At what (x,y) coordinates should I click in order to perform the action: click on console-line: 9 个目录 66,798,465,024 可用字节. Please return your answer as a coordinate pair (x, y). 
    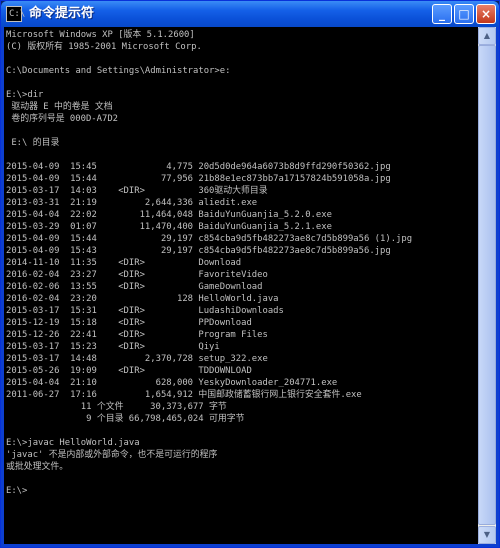
    Looking at the image, I should click on (125, 419).